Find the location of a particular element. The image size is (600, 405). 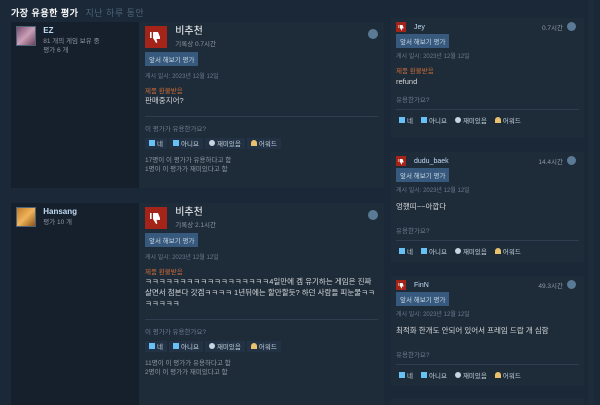

review-body: 엉했띠~~아깝다 is located at coordinates (421, 206).